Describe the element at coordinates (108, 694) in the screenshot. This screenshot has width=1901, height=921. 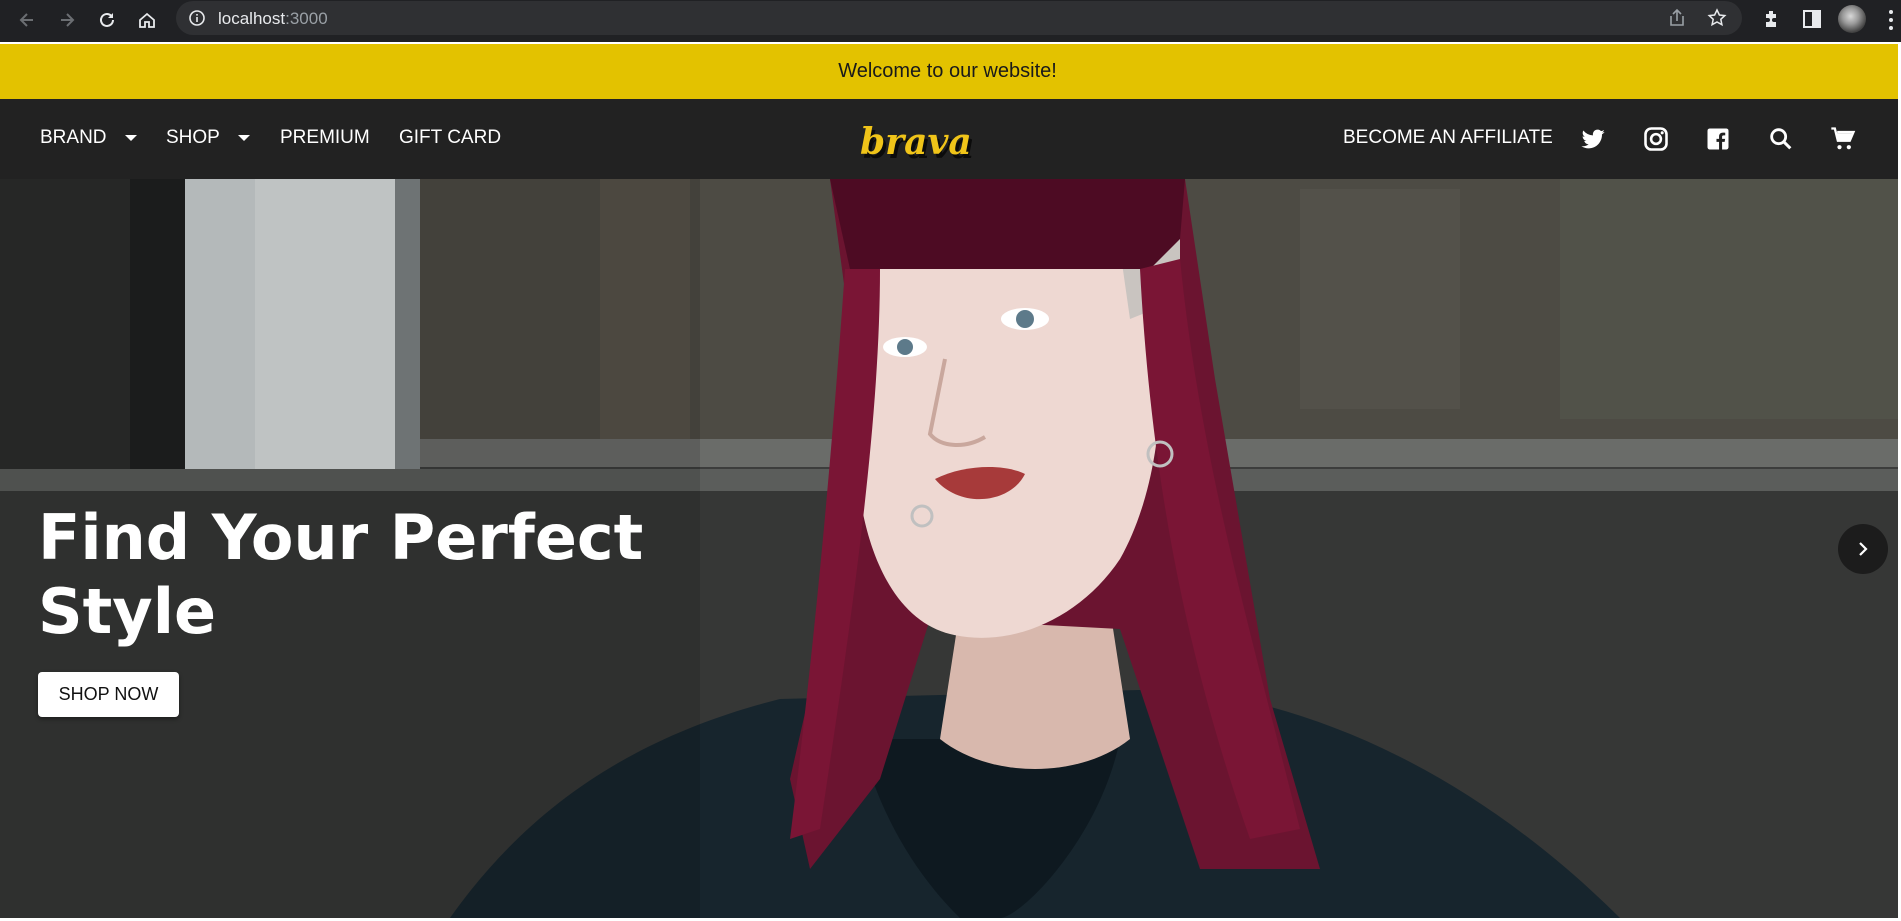
I see `shop-now-button: SHOP NOW` at that location.